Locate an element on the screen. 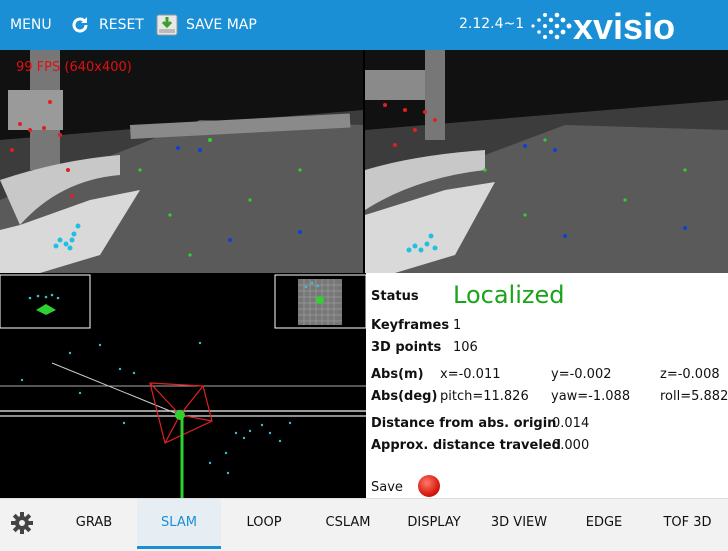 The image size is (728, 551). refresh-icon is located at coordinates (80, 25).